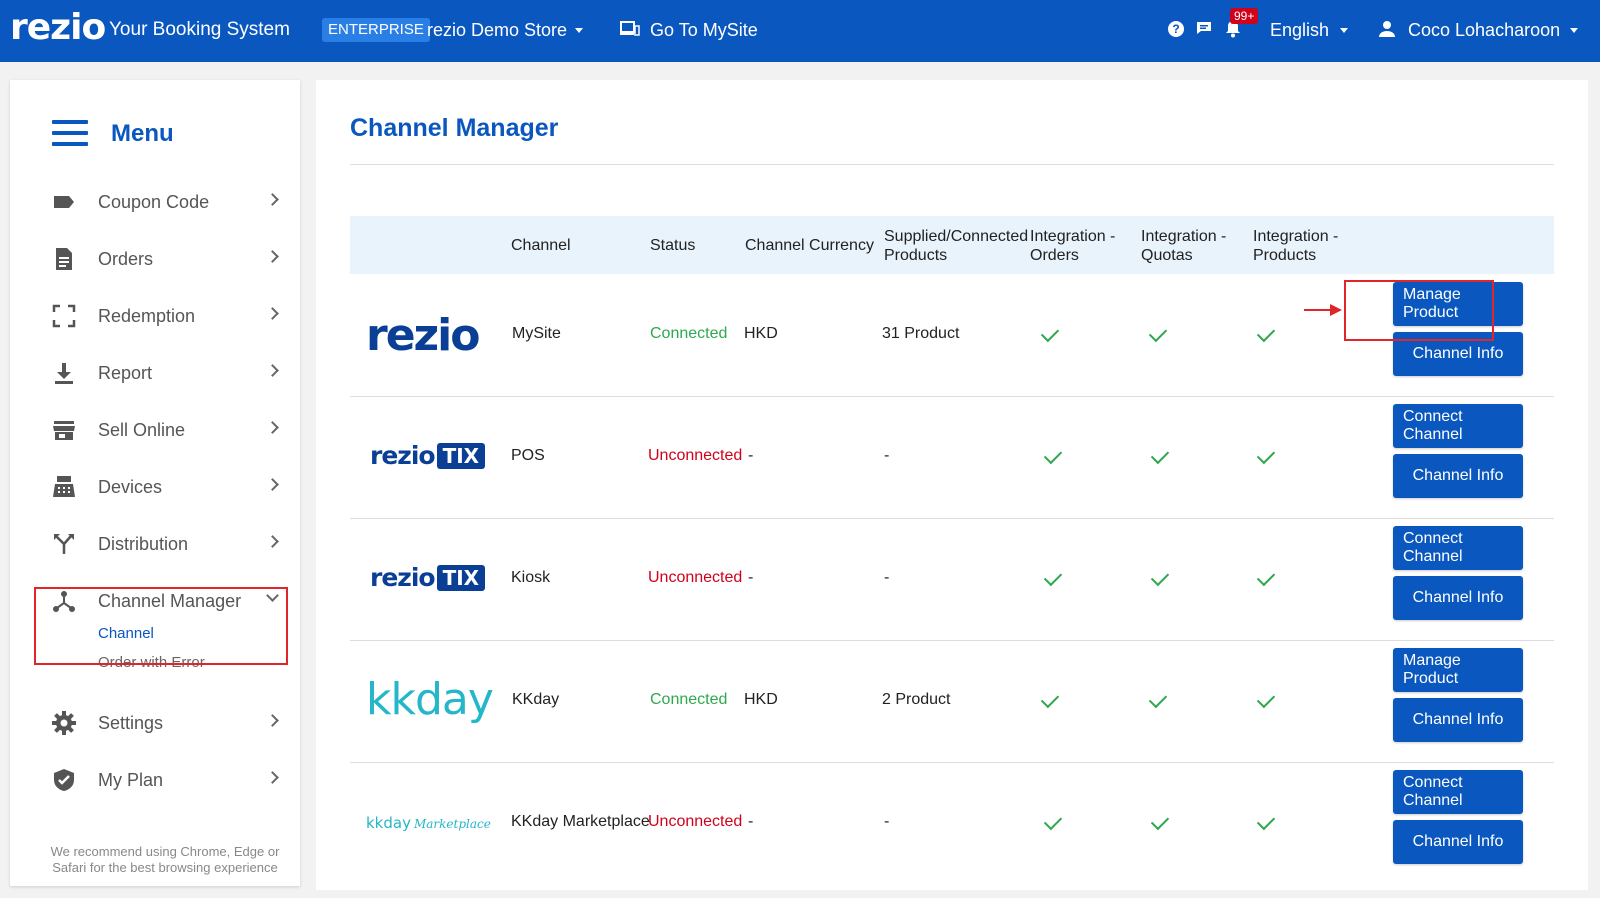 The width and height of the screenshot is (1600, 898). Describe the element at coordinates (1204, 28) in the screenshot. I see `message-icon` at that location.